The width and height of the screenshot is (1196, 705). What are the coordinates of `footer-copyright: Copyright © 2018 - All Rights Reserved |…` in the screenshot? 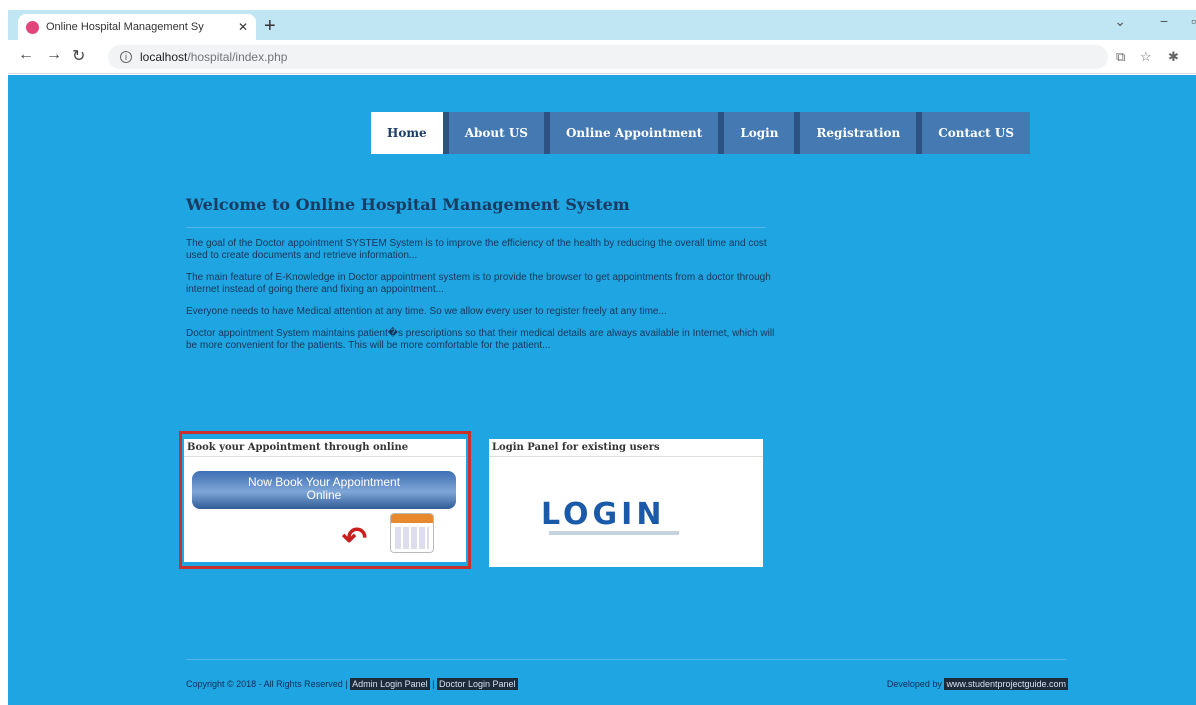 It's located at (352, 684).